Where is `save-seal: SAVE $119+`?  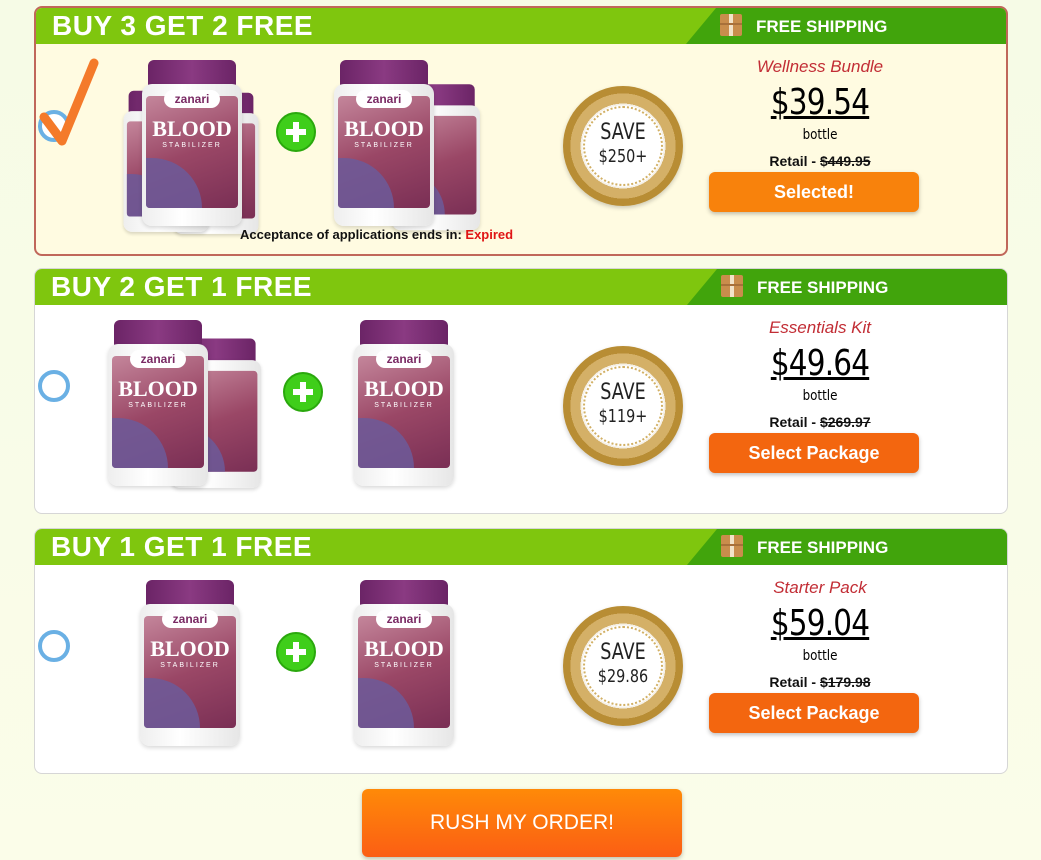
save-seal: SAVE $119+ is located at coordinates (623, 406).